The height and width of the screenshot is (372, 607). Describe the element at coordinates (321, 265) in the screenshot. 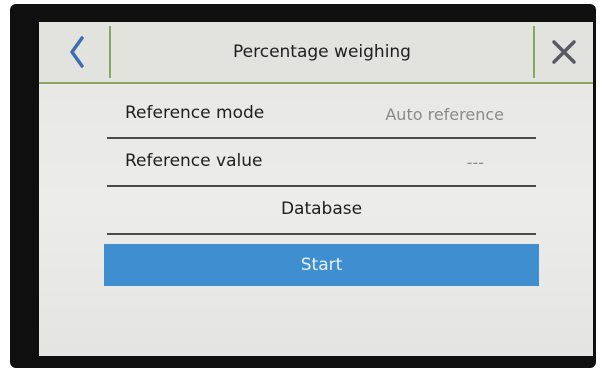

I see `start-button: Start` at that location.